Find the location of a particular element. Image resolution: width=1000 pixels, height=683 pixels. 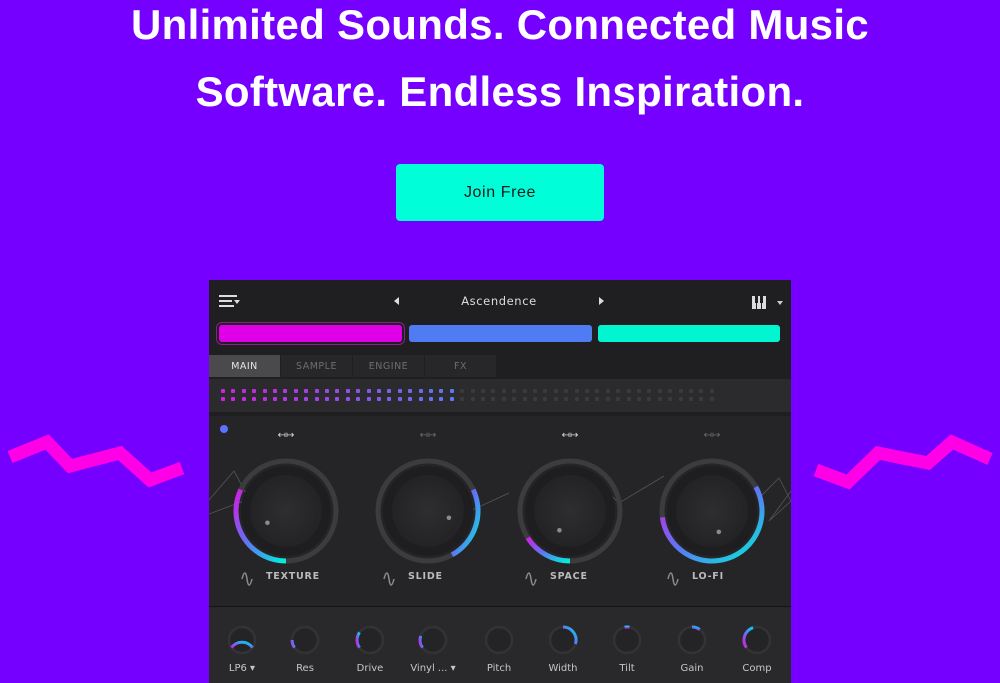

step-sequencer is located at coordinates (500, 395).